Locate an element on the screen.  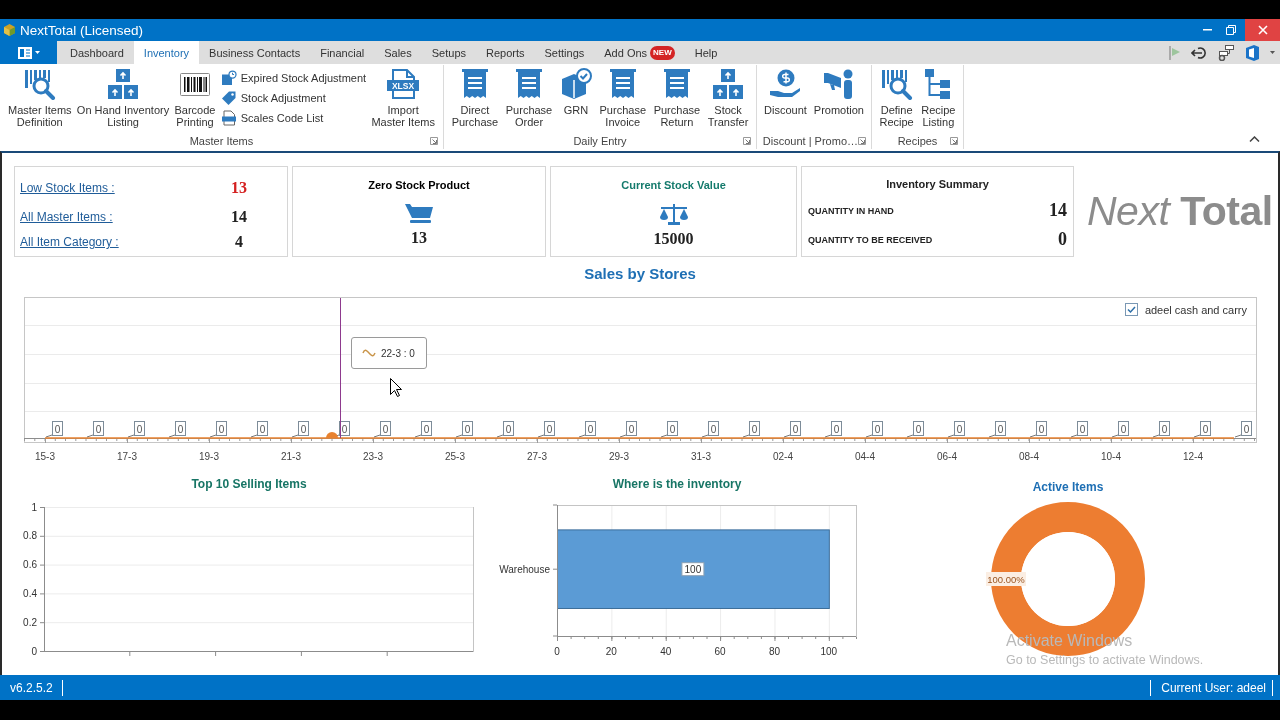
menu-tab: Setups is located at coordinates (448, 52).